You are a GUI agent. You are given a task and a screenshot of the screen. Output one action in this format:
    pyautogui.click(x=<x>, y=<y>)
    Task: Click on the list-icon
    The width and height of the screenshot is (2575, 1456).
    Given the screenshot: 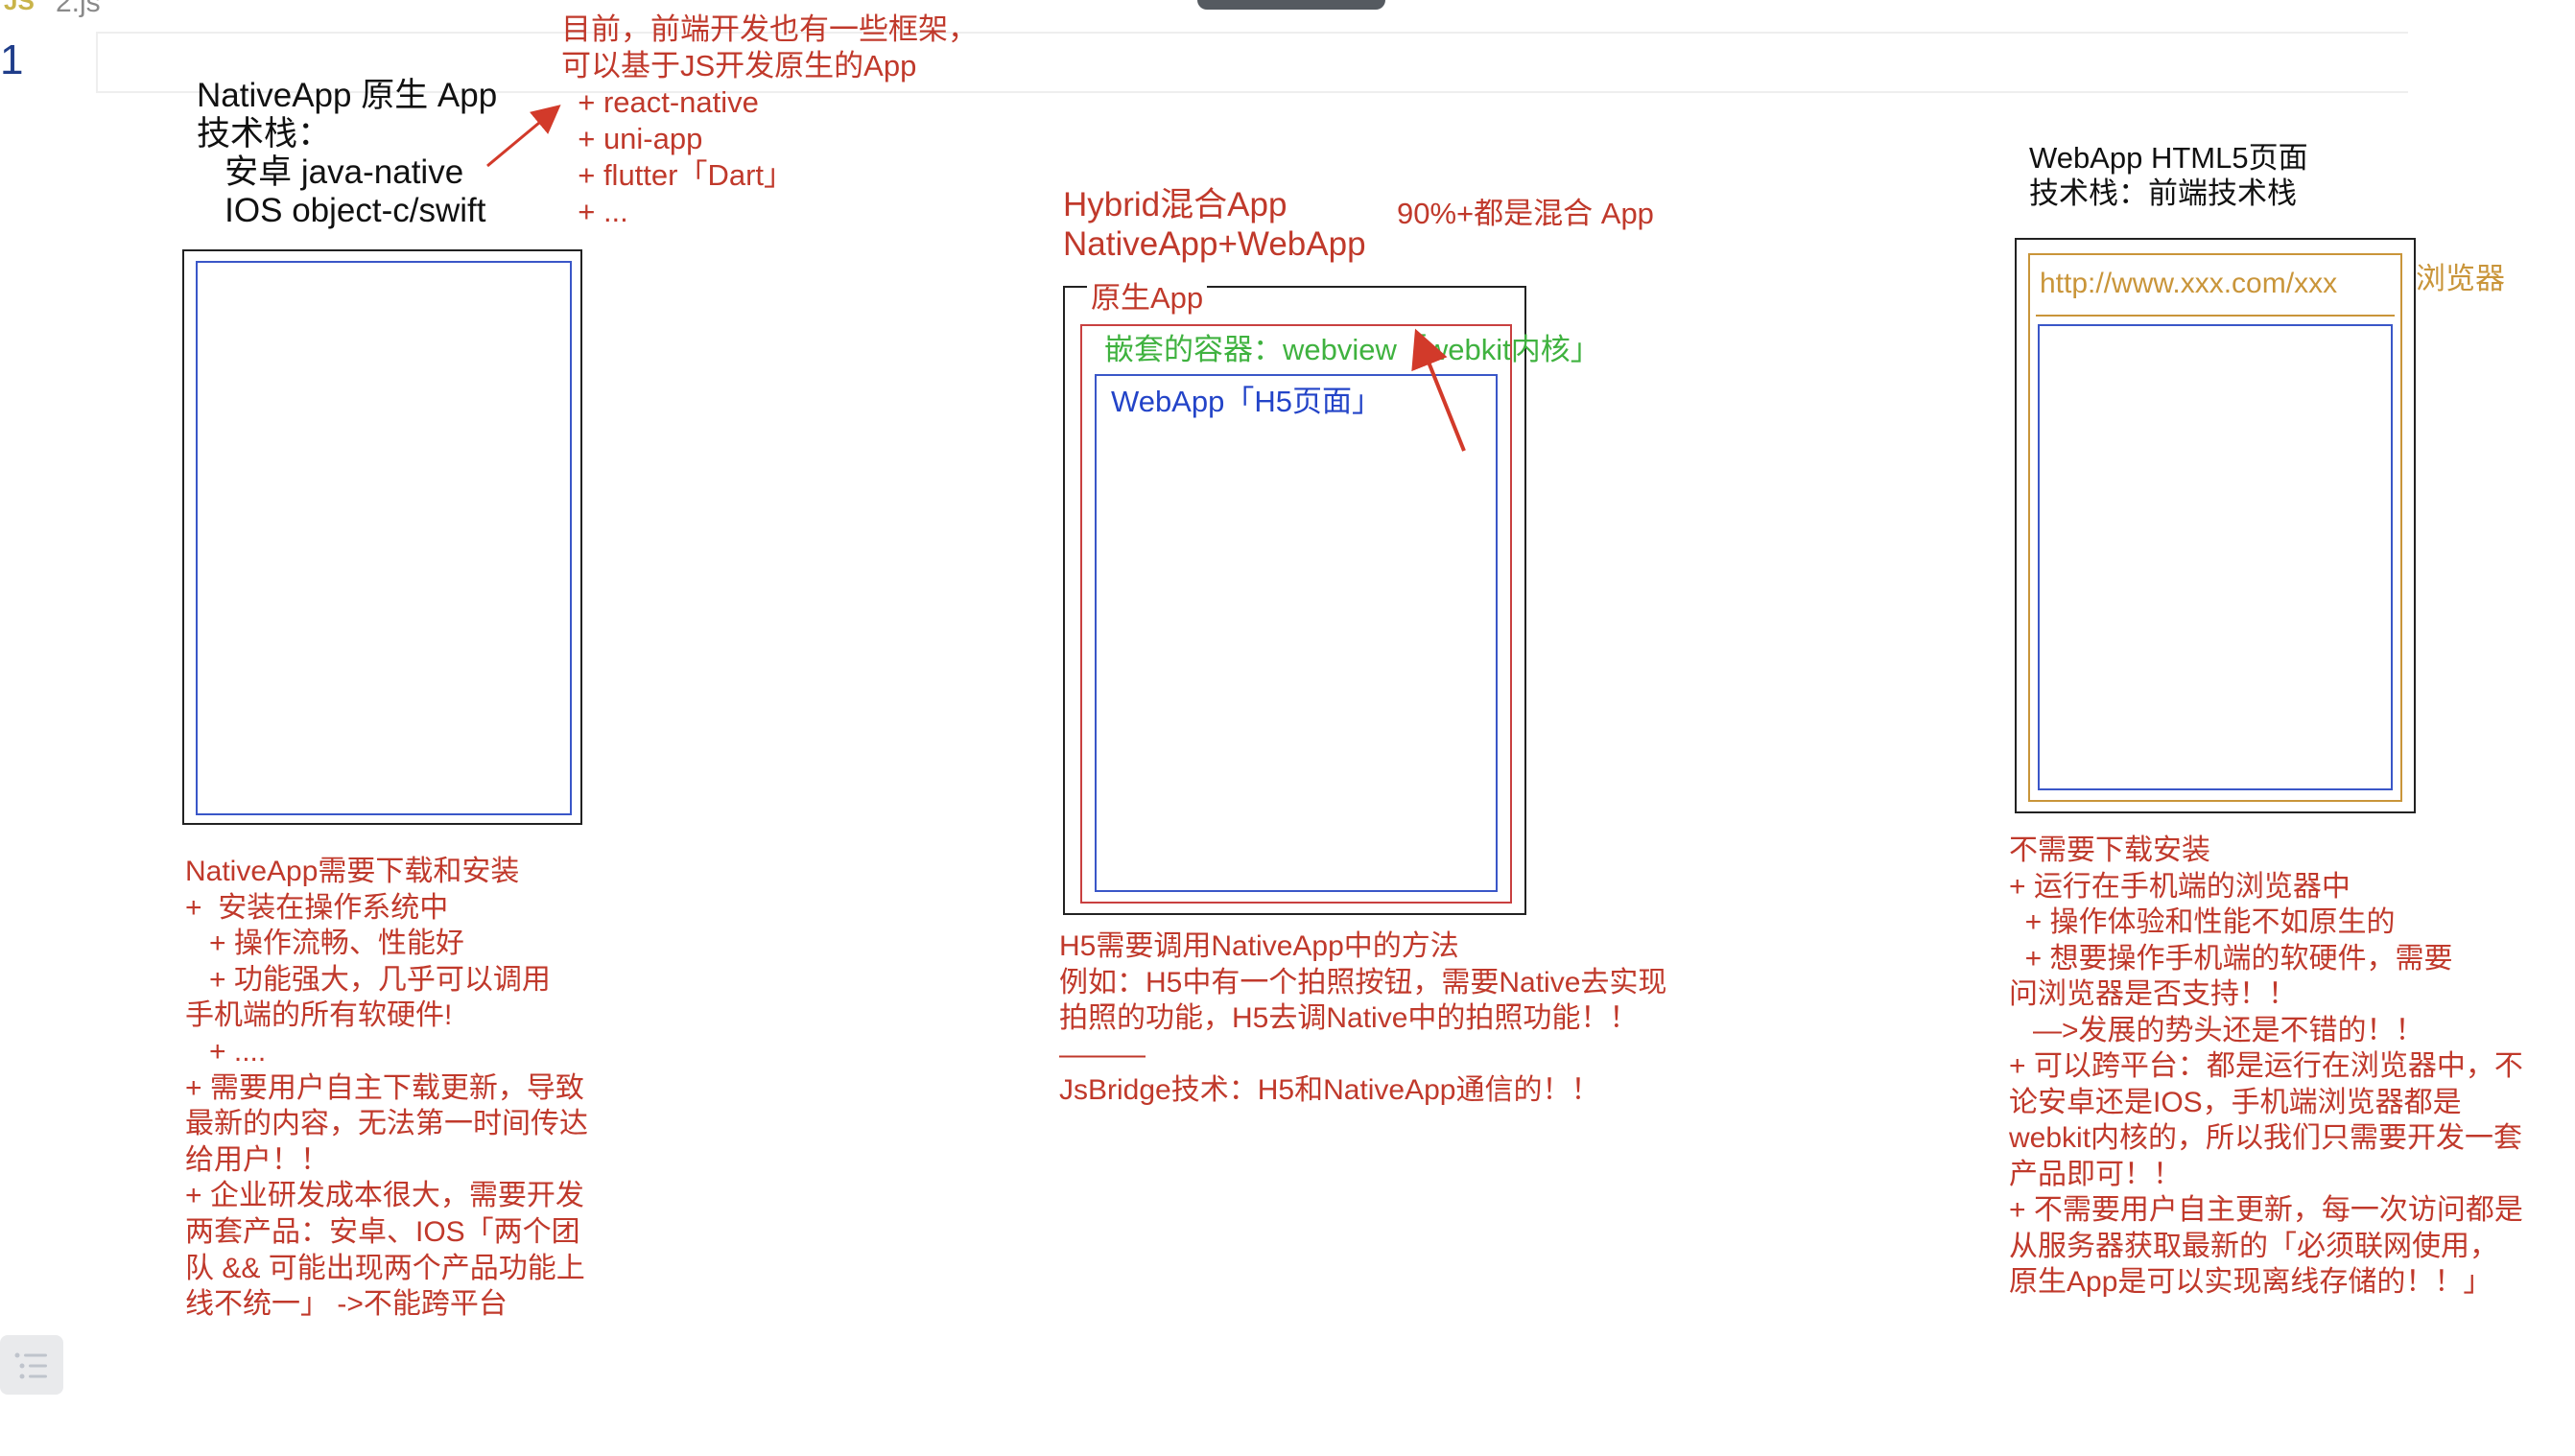 What is the action you would take?
    pyautogui.click(x=30, y=1366)
    